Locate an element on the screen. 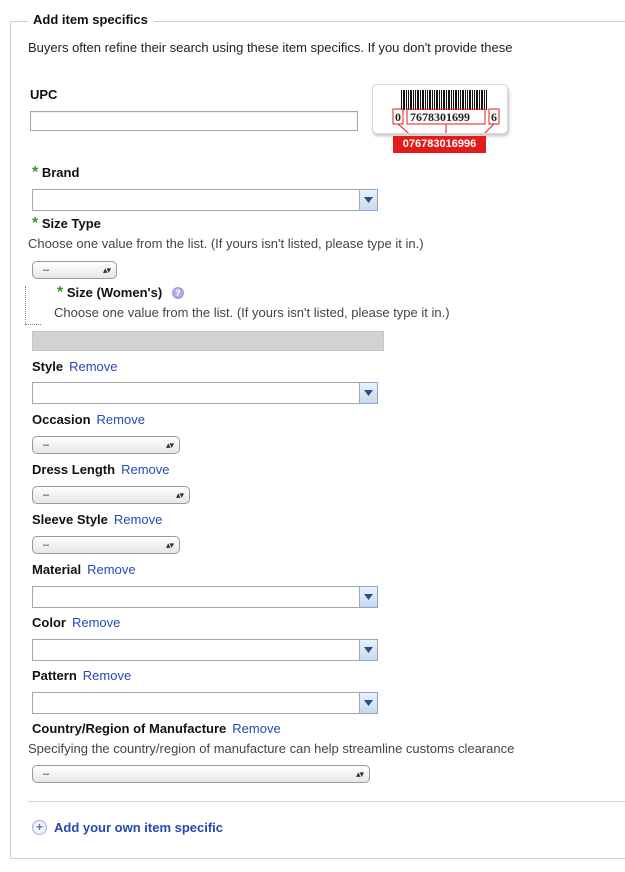 This screenshot has width=625, height=872. style-combobox is located at coordinates (205, 393).